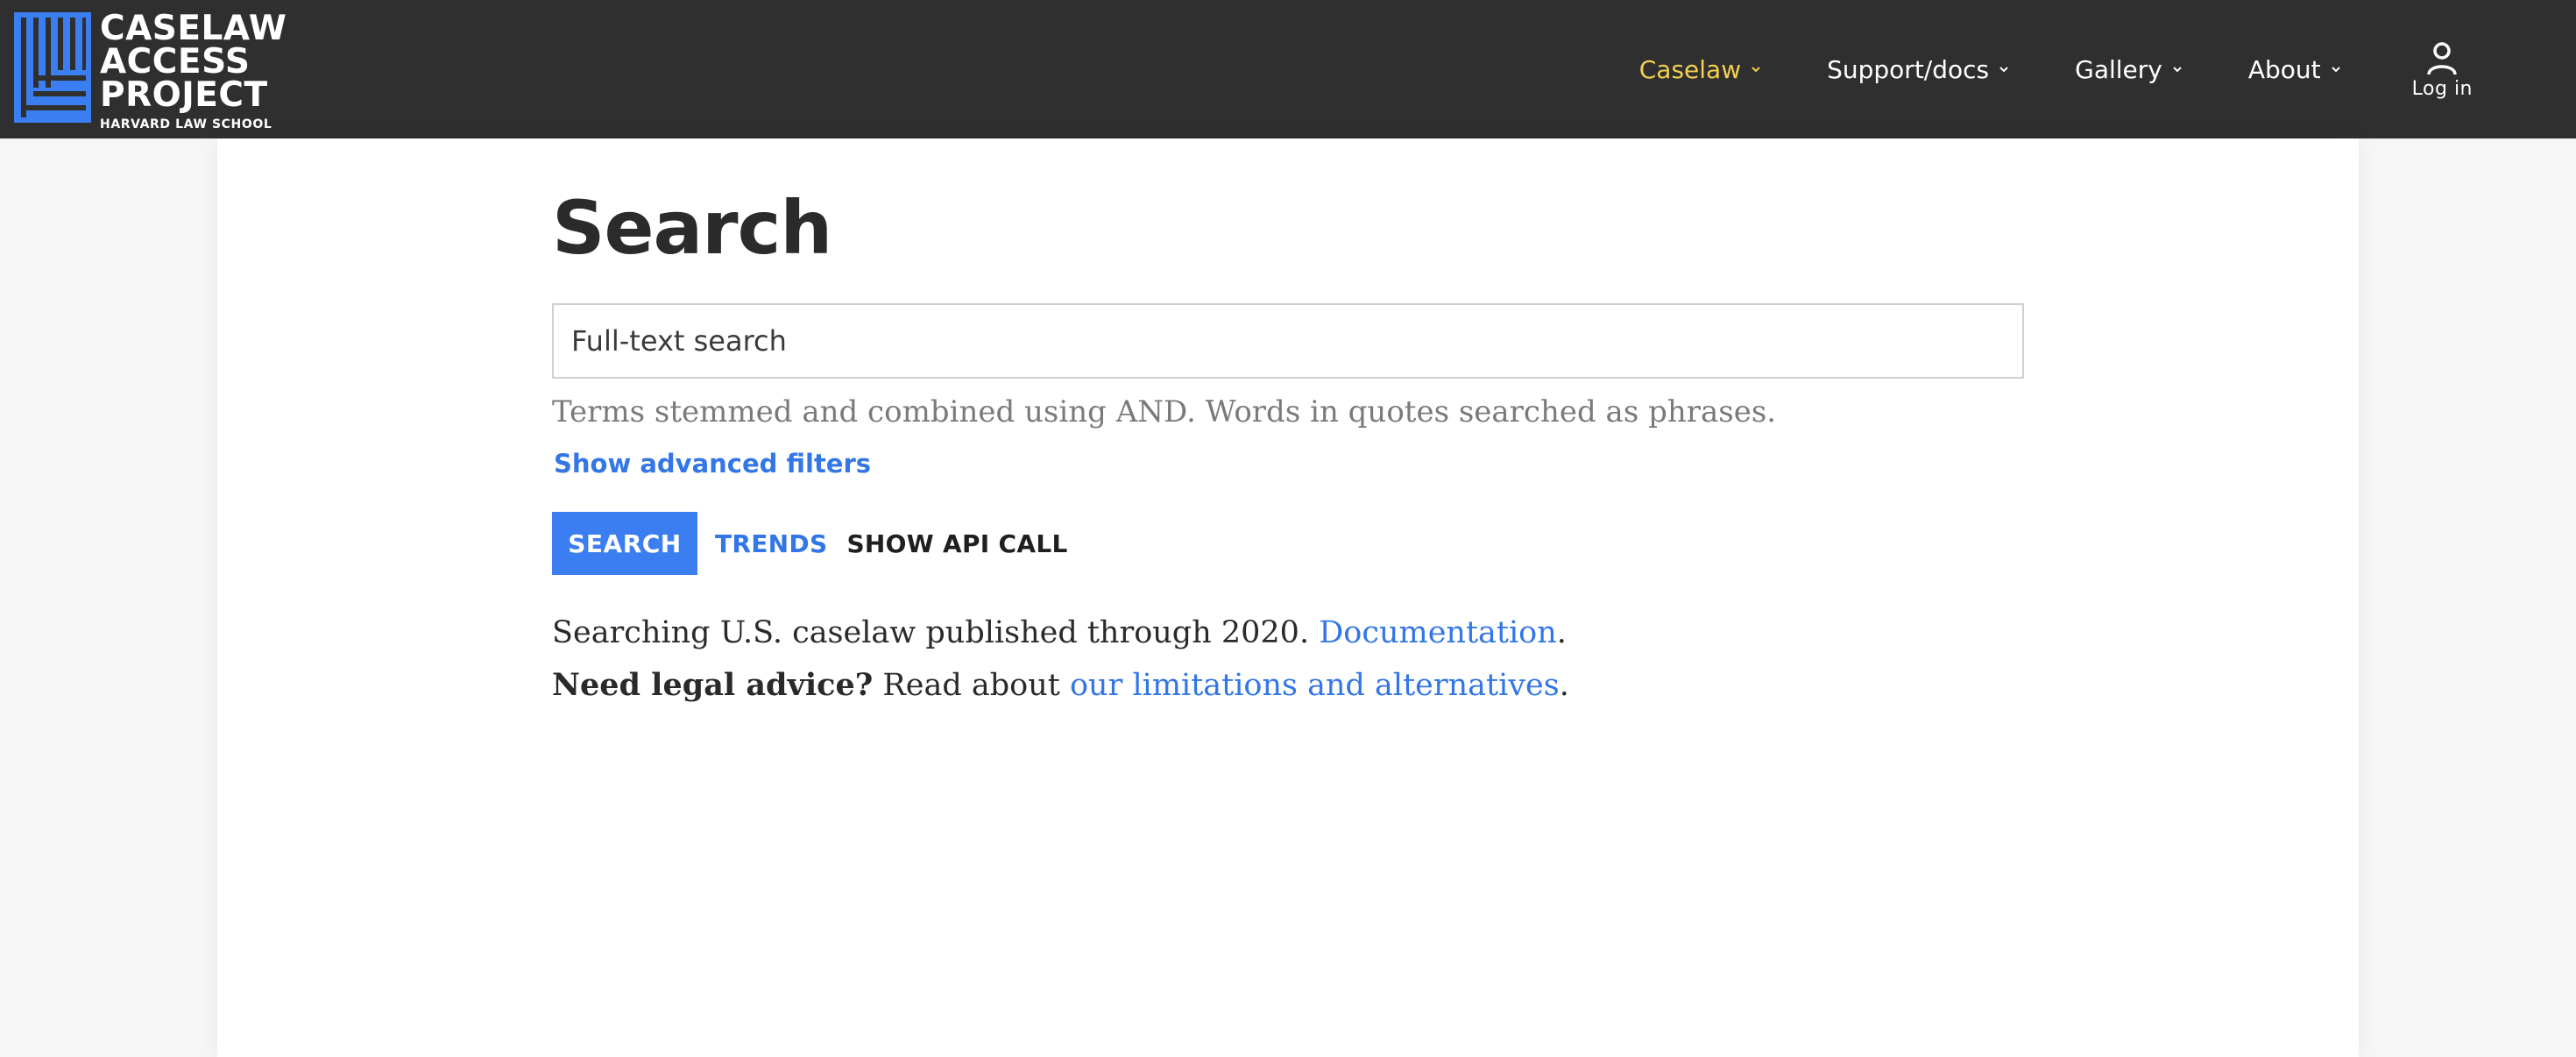  What do you see at coordinates (186, 124) in the screenshot?
I see `logo-subtitle: HARVARD LAW SCHOOL` at bounding box center [186, 124].